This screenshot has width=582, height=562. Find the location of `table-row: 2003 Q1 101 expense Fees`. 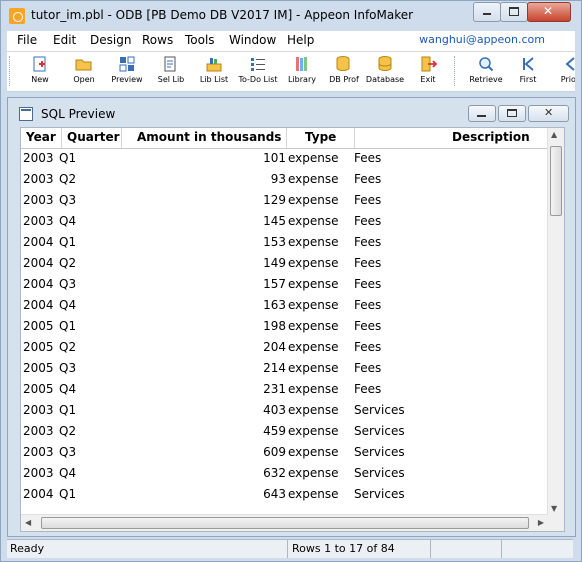

table-row: 2003 Q1 101 expense Fees is located at coordinates (284, 158).